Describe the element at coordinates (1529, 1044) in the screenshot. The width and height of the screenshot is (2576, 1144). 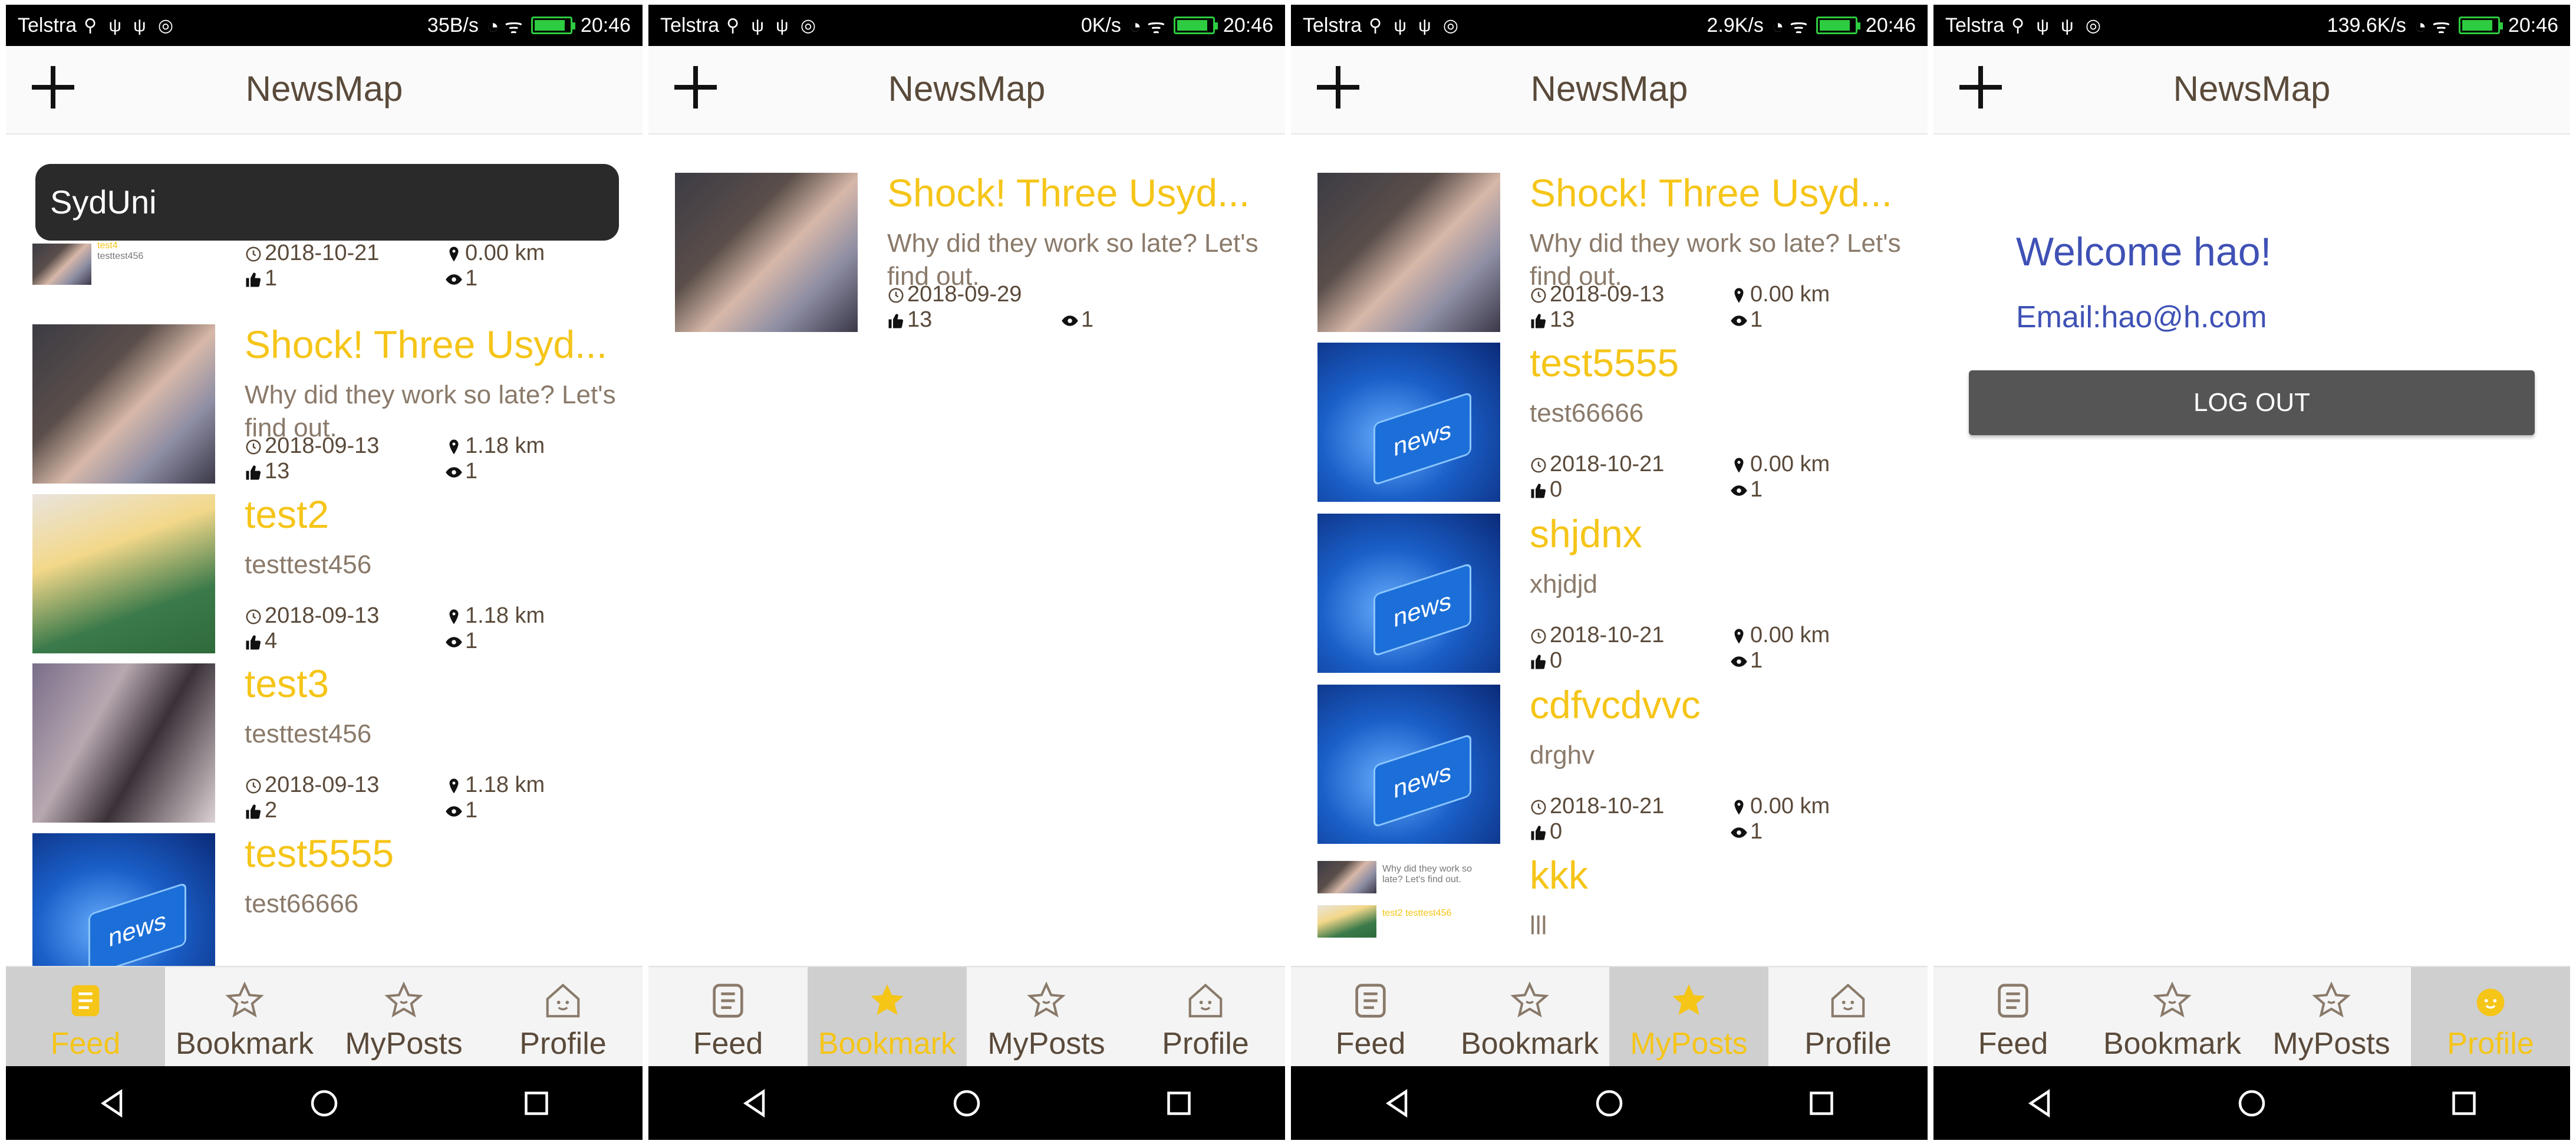
I see `tab-label: Bookmark` at that location.